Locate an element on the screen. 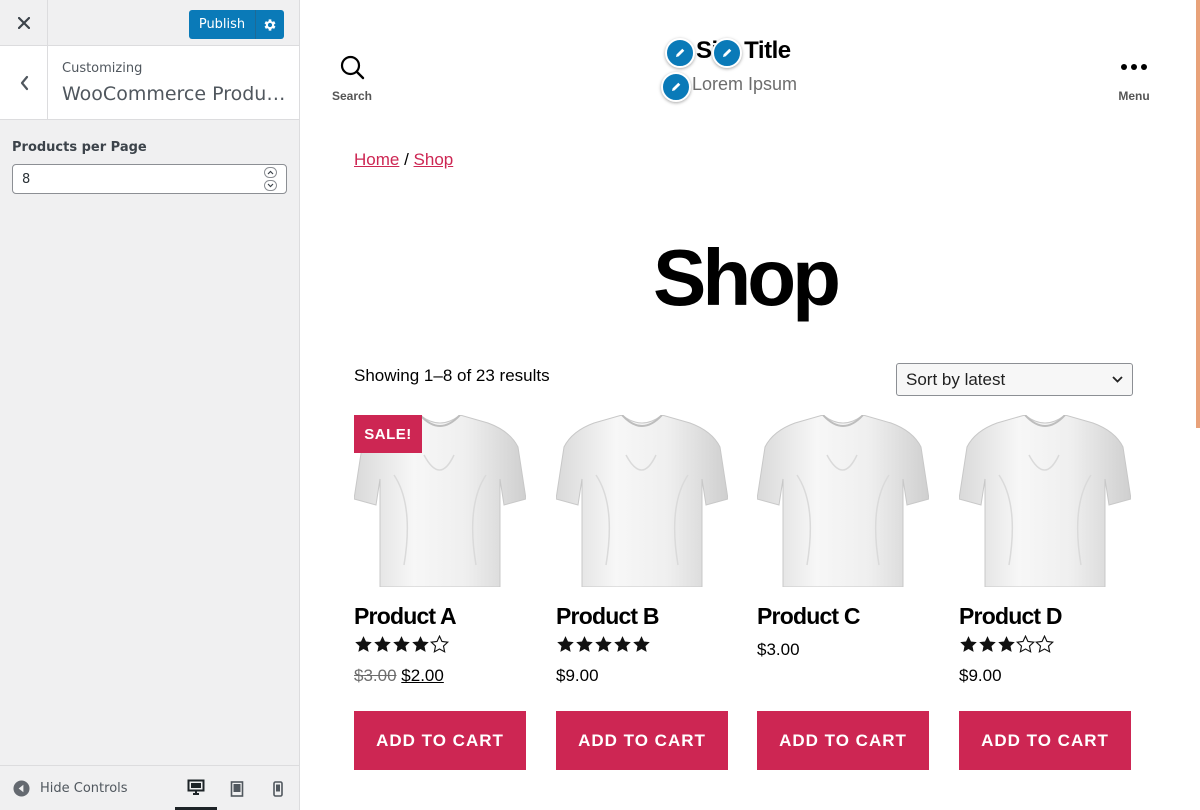  device-tablet-button is located at coordinates (237, 788).